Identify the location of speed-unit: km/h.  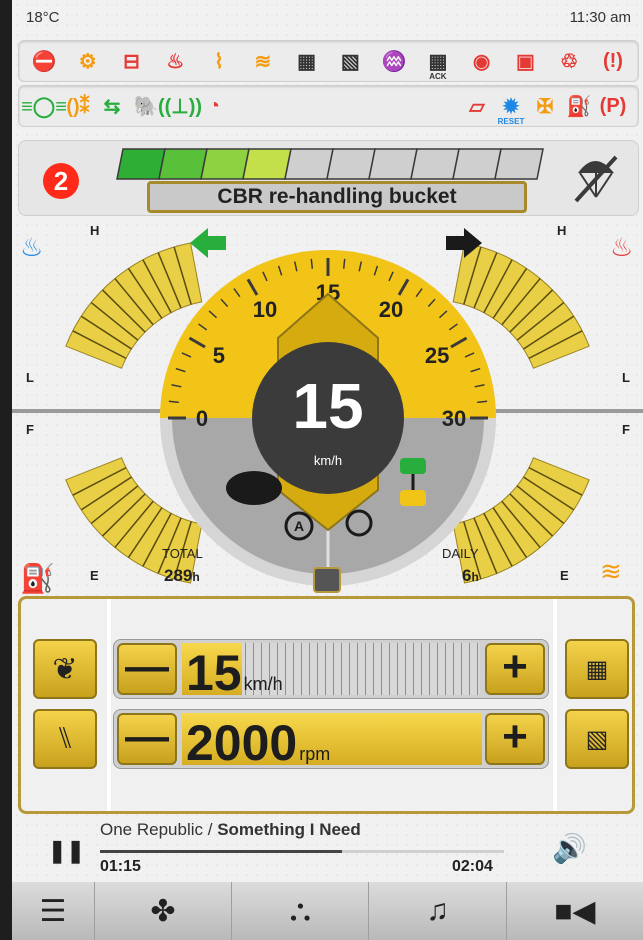
(328, 460).